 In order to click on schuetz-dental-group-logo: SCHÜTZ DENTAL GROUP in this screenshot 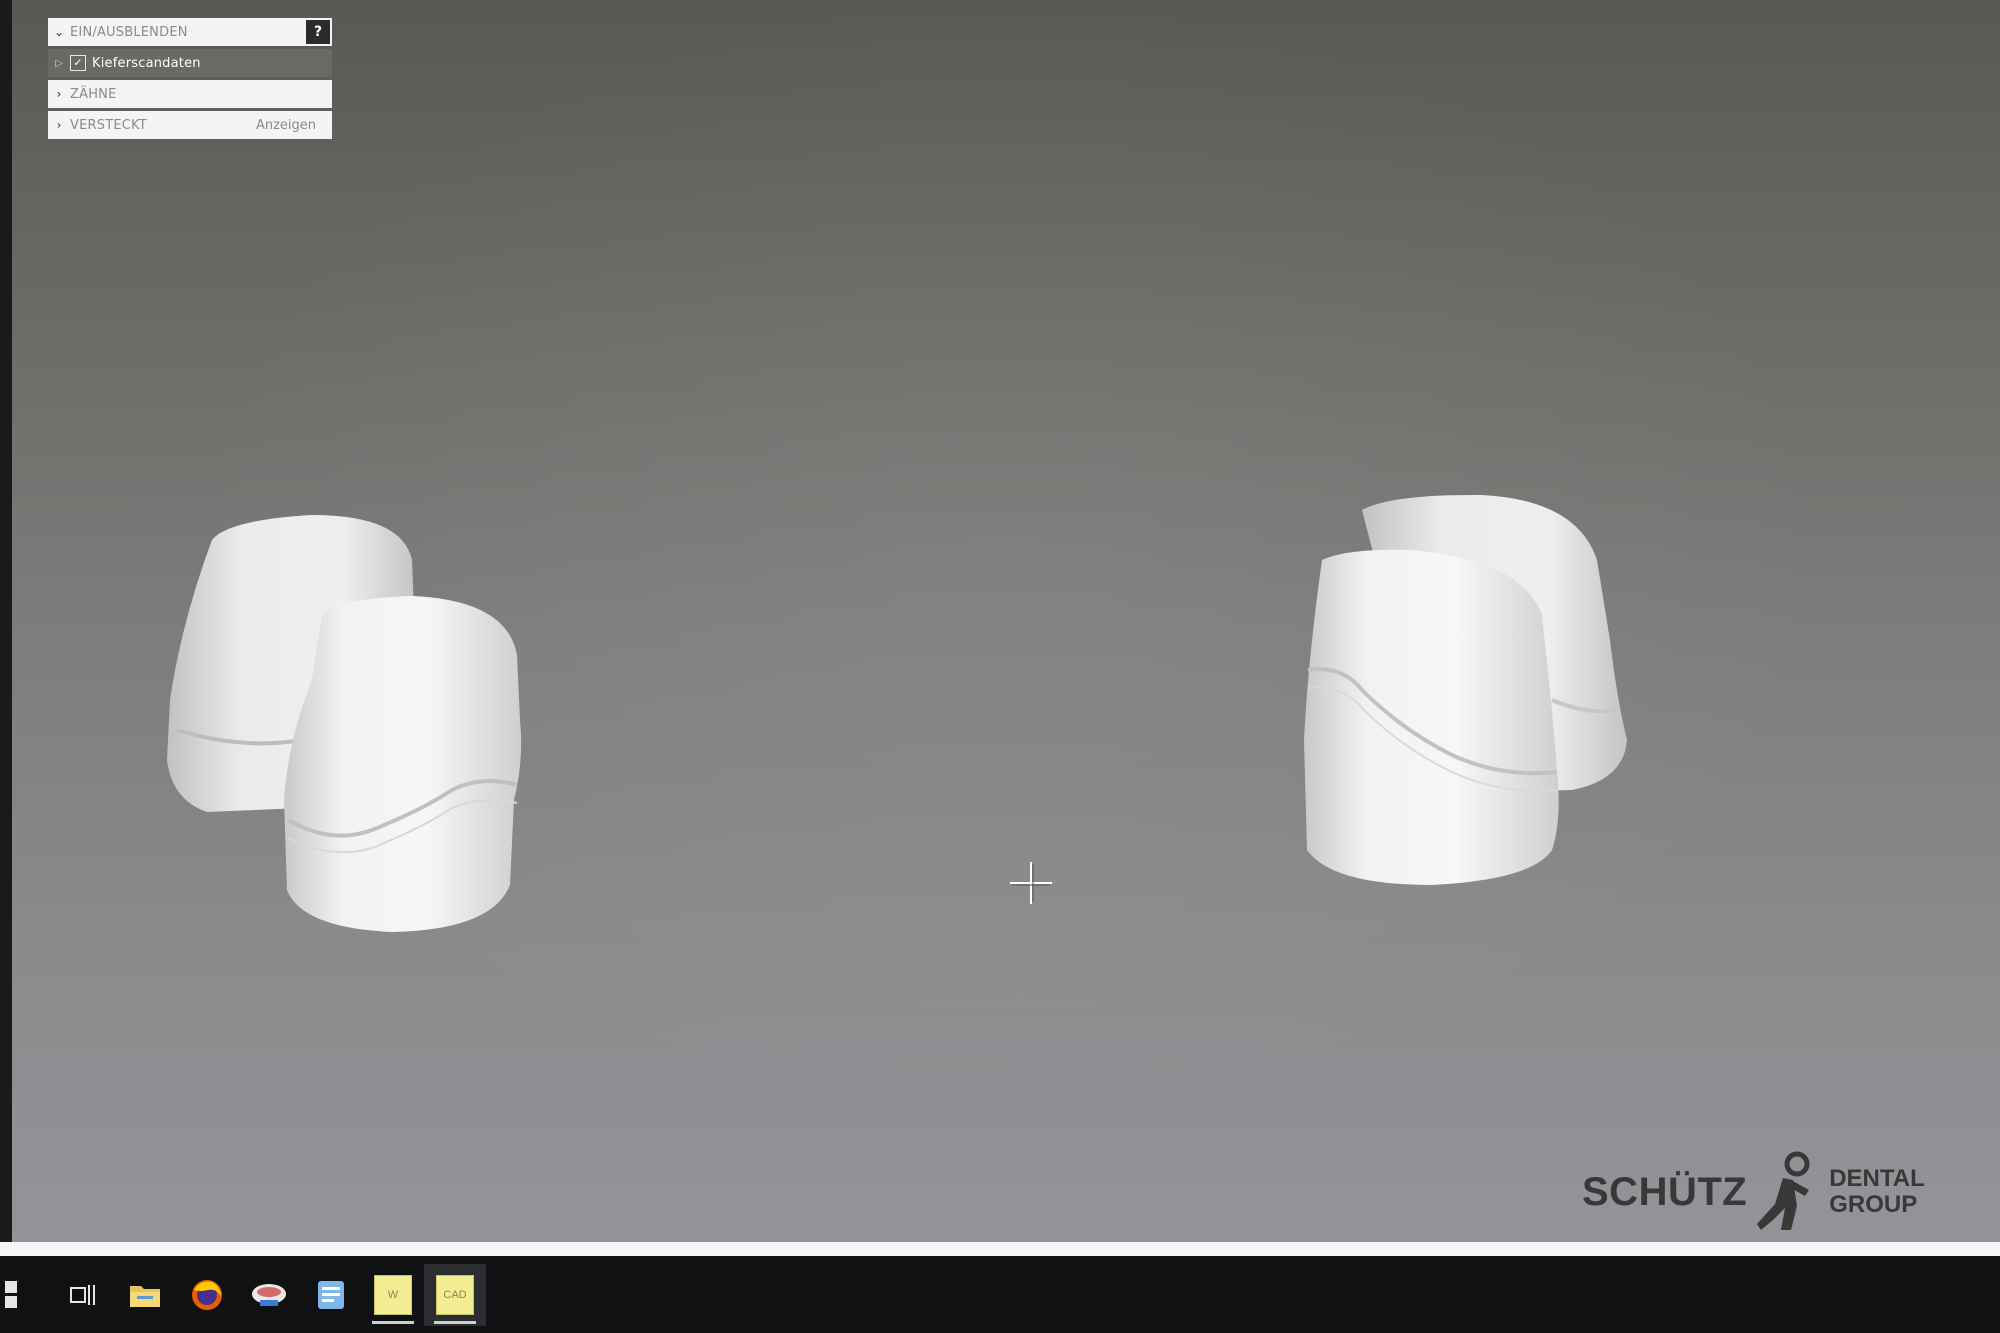, I will do `click(1753, 1192)`.